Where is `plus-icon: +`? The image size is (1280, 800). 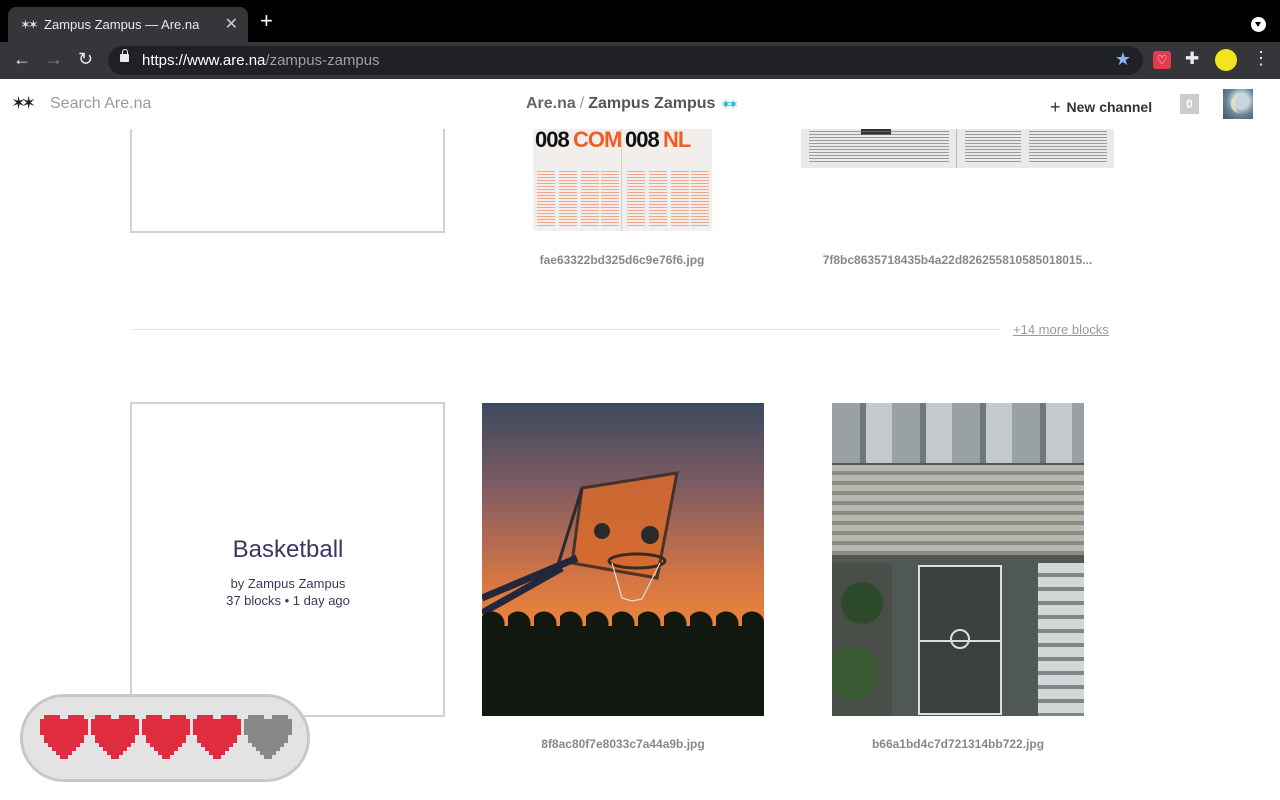 plus-icon: + is located at coordinates (1055, 107).